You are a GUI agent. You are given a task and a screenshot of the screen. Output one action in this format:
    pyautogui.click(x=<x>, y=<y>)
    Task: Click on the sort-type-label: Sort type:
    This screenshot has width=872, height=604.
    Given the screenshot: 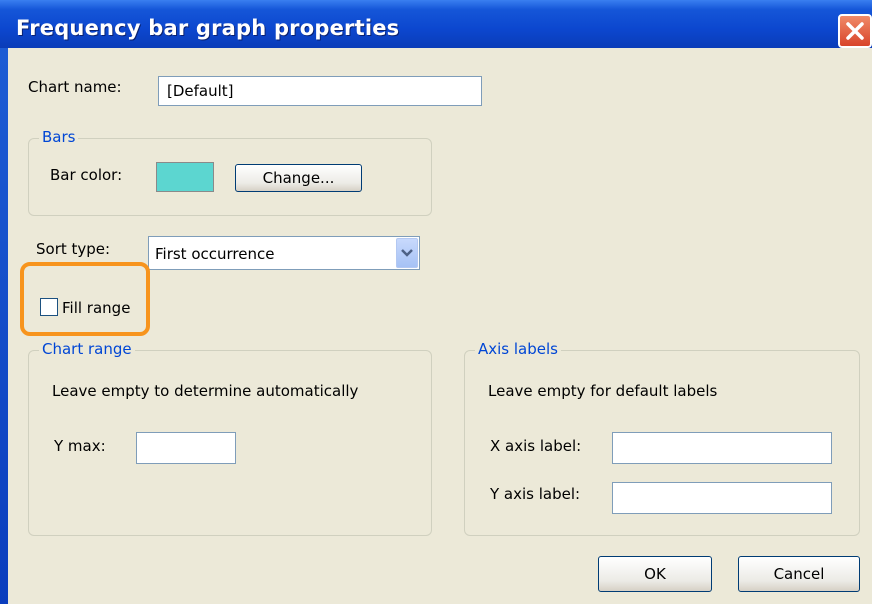 What is the action you would take?
    pyautogui.click(x=73, y=249)
    